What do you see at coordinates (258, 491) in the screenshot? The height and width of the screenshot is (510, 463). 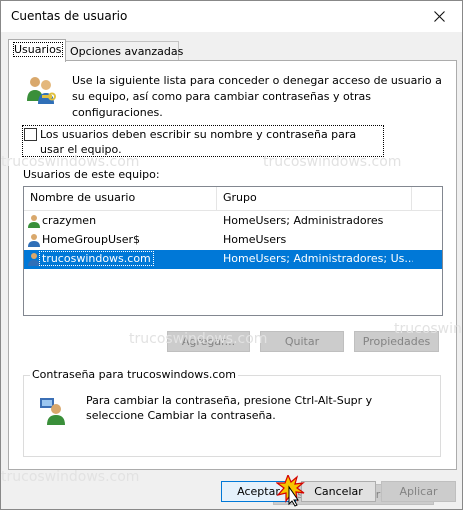 I see `ok-button: Aceptar` at bounding box center [258, 491].